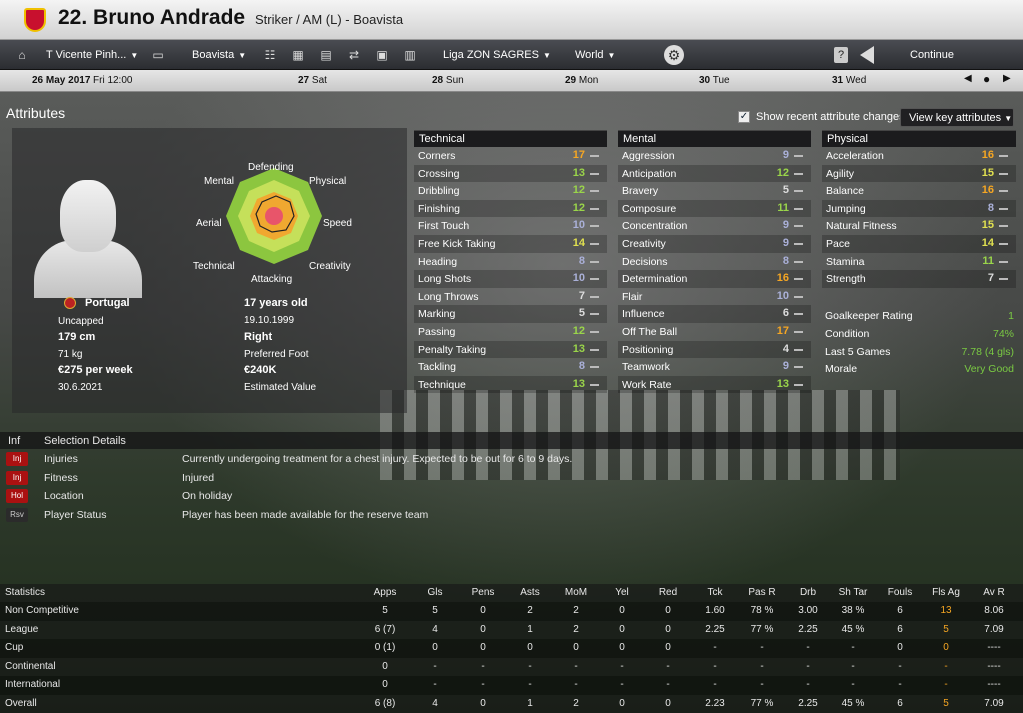 This screenshot has height=713, width=1023. I want to click on statistics-row: League 6 (7) 4 0 1 2 0 0 2.25 77 % 2.25 45 % 6 5 7.09, so click(511, 629).